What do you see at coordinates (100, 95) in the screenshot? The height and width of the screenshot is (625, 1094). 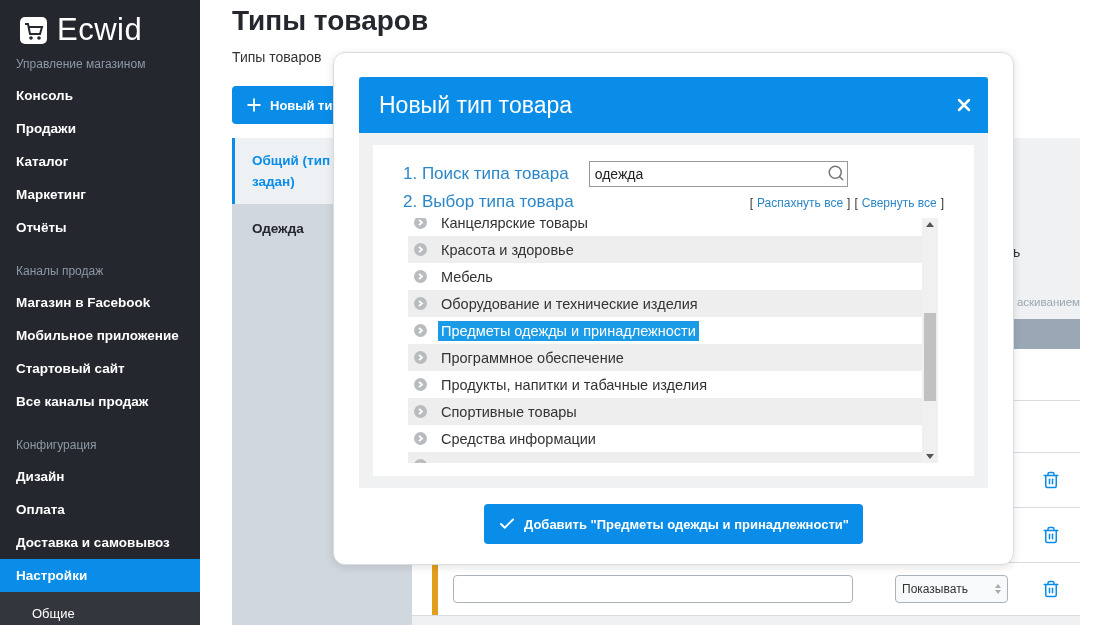 I see `sidebar-item: Консоль` at bounding box center [100, 95].